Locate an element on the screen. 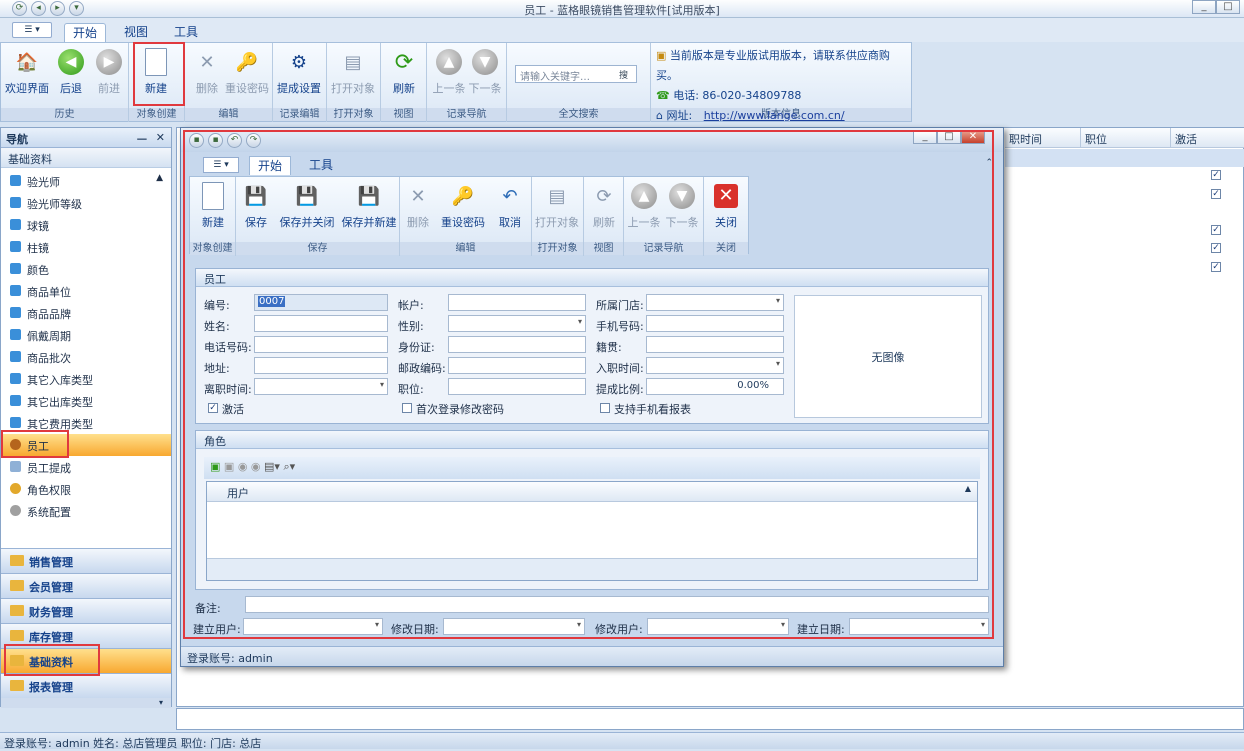 The width and height of the screenshot is (1244, 751). info-line: ▣ 当前版本是专业版试用版本，请联系供应商购买。 is located at coordinates (773, 65).